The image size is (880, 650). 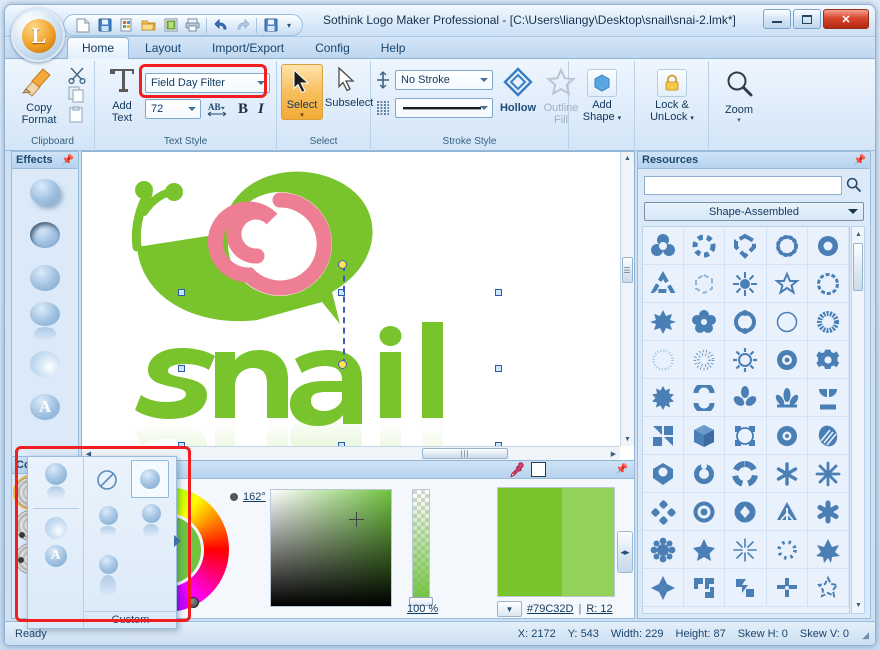 What do you see at coordinates (45, 364) in the screenshot?
I see `effect-glow-item` at bounding box center [45, 364].